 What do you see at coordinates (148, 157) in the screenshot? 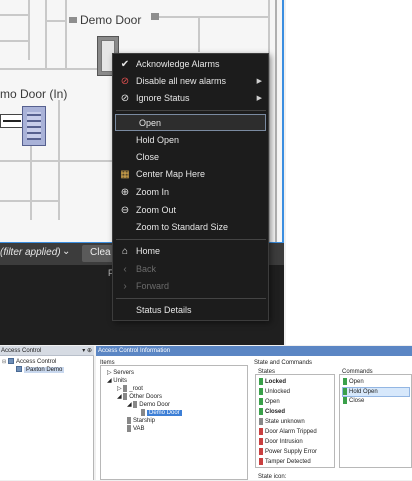
I see `menu-item-label: Close` at bounding box center [148, 157].